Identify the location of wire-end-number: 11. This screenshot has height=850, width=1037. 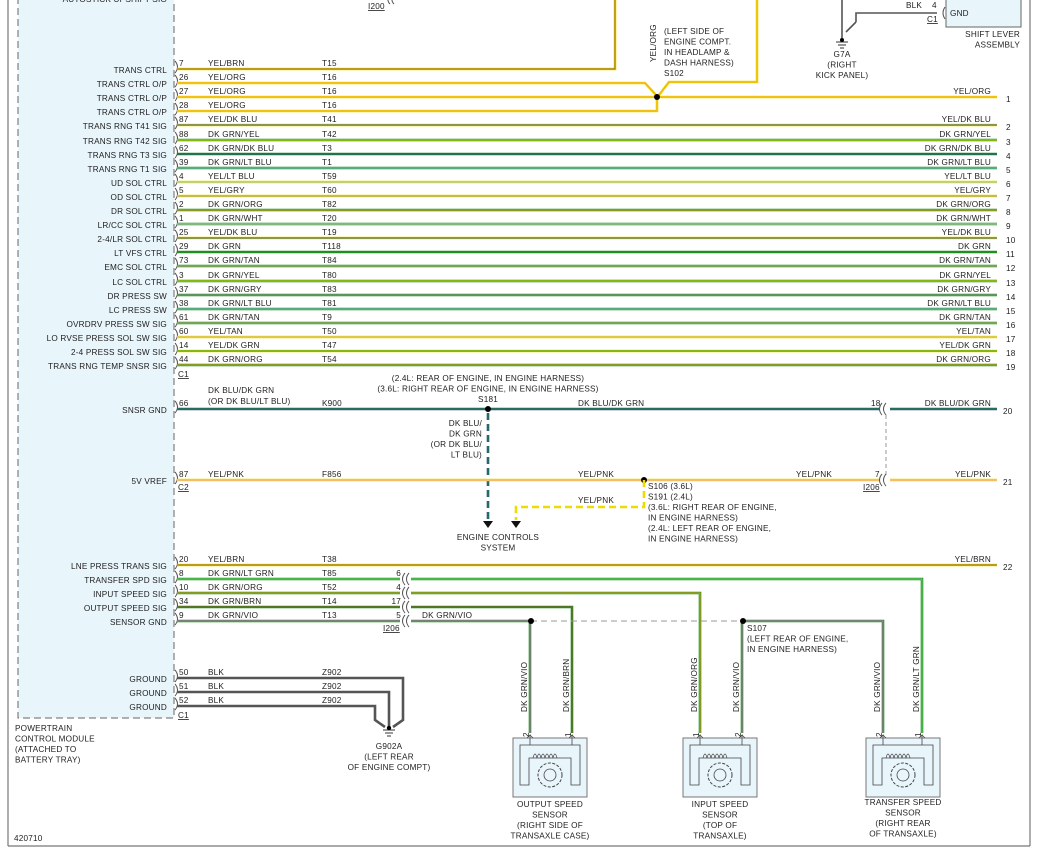
(1010, 254).